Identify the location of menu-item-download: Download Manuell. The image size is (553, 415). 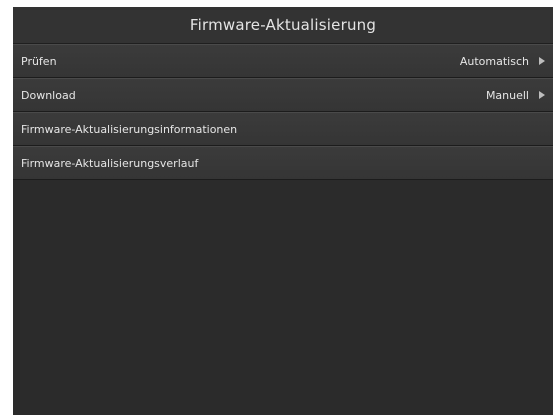
(283, 95).